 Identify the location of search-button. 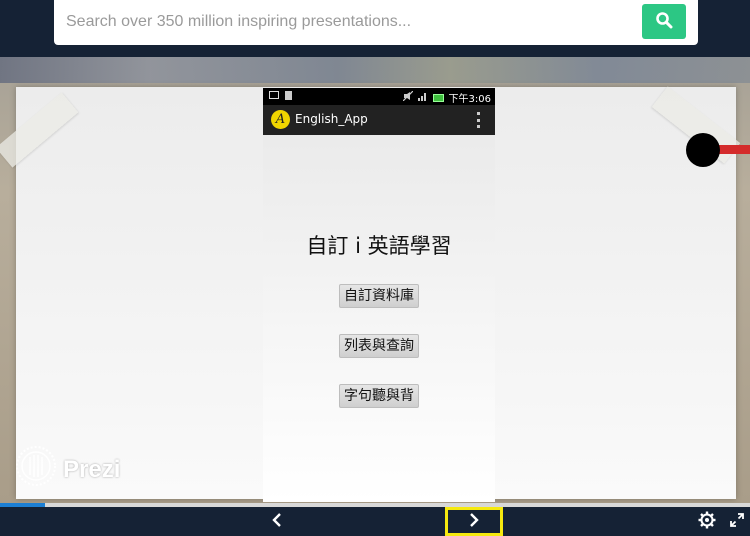
(664, 21).